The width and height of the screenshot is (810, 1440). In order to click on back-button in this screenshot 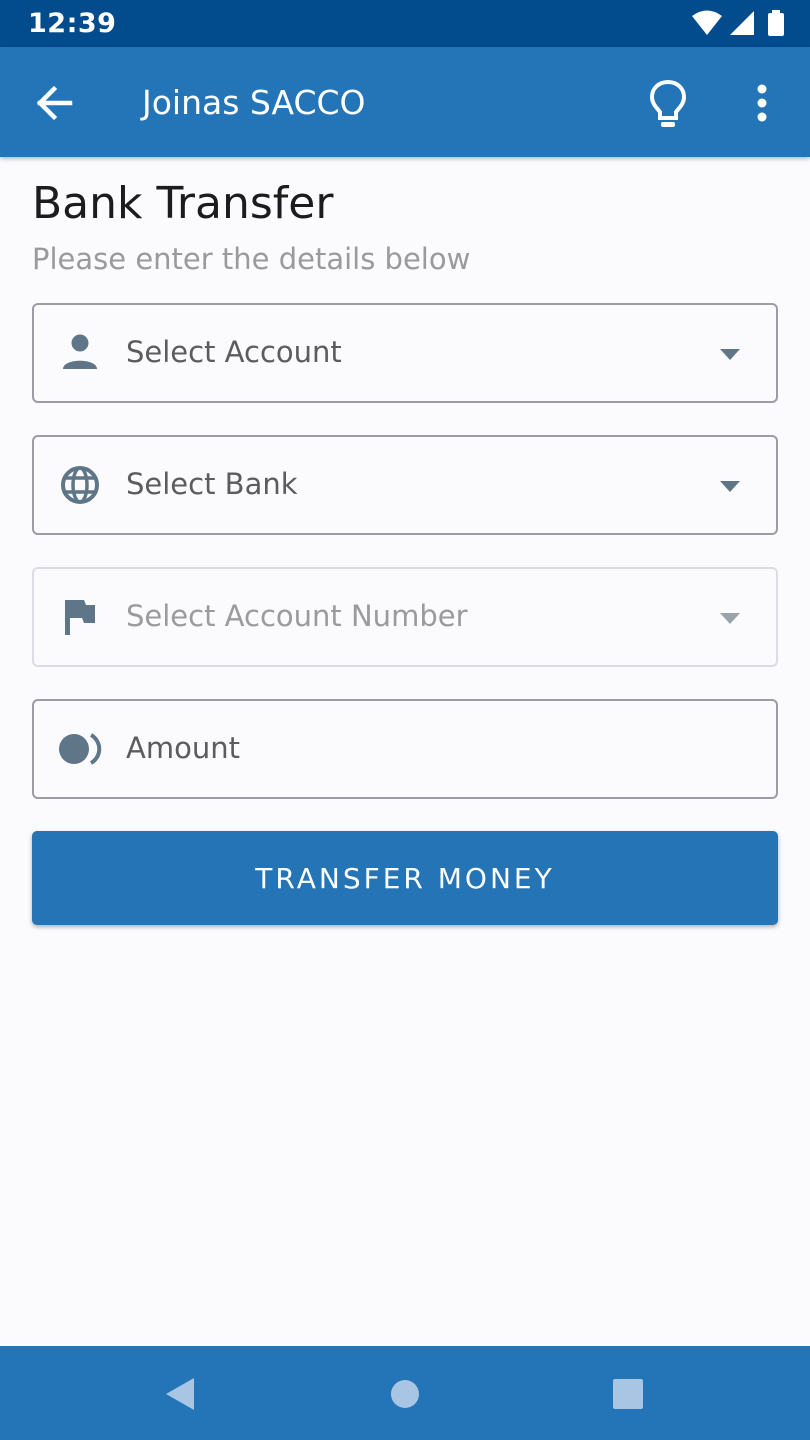, I will do `click(54, 103)`.